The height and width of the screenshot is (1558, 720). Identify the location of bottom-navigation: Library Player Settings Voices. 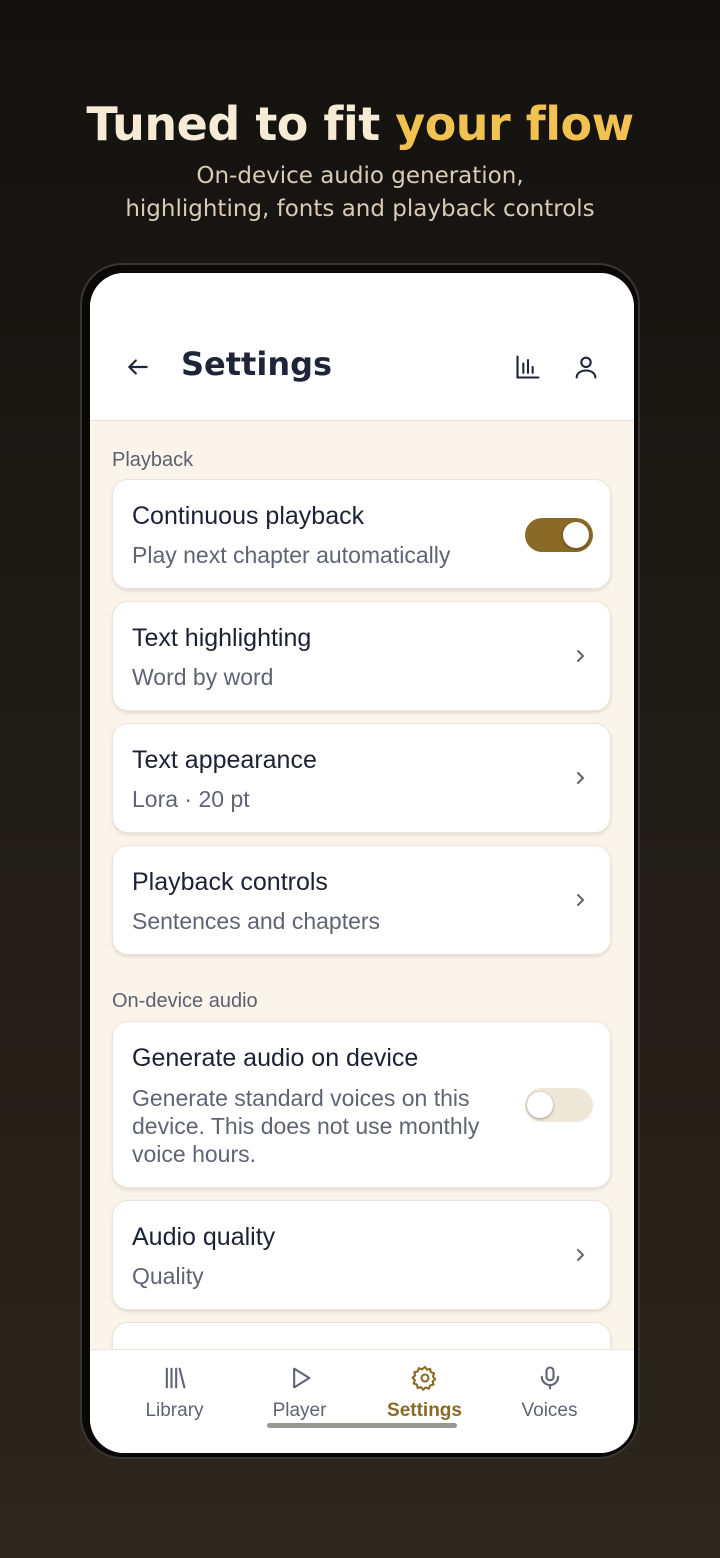
(362, 1401).